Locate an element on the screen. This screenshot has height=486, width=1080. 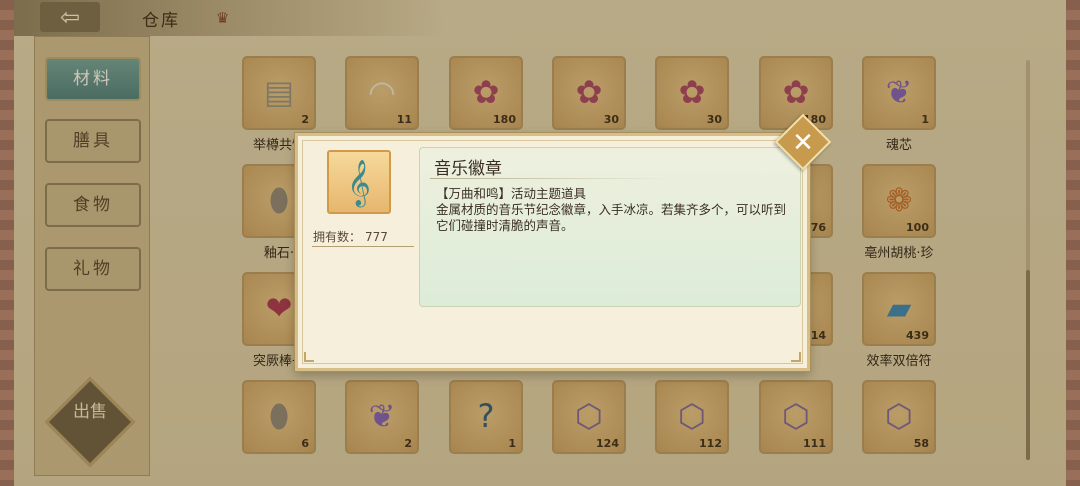
description-line-1: 【万曲和鸣】活动主题道具 is located at coordinates (511, 193).